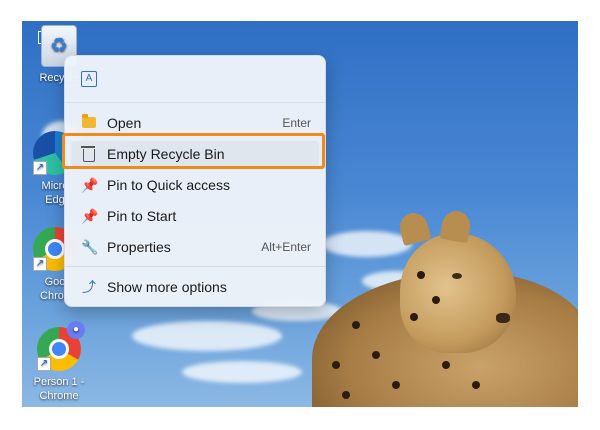  Describe the element at coordinates (142, 216) in the screenshot. I see `menu-item-label: Pin to Start` at that location.